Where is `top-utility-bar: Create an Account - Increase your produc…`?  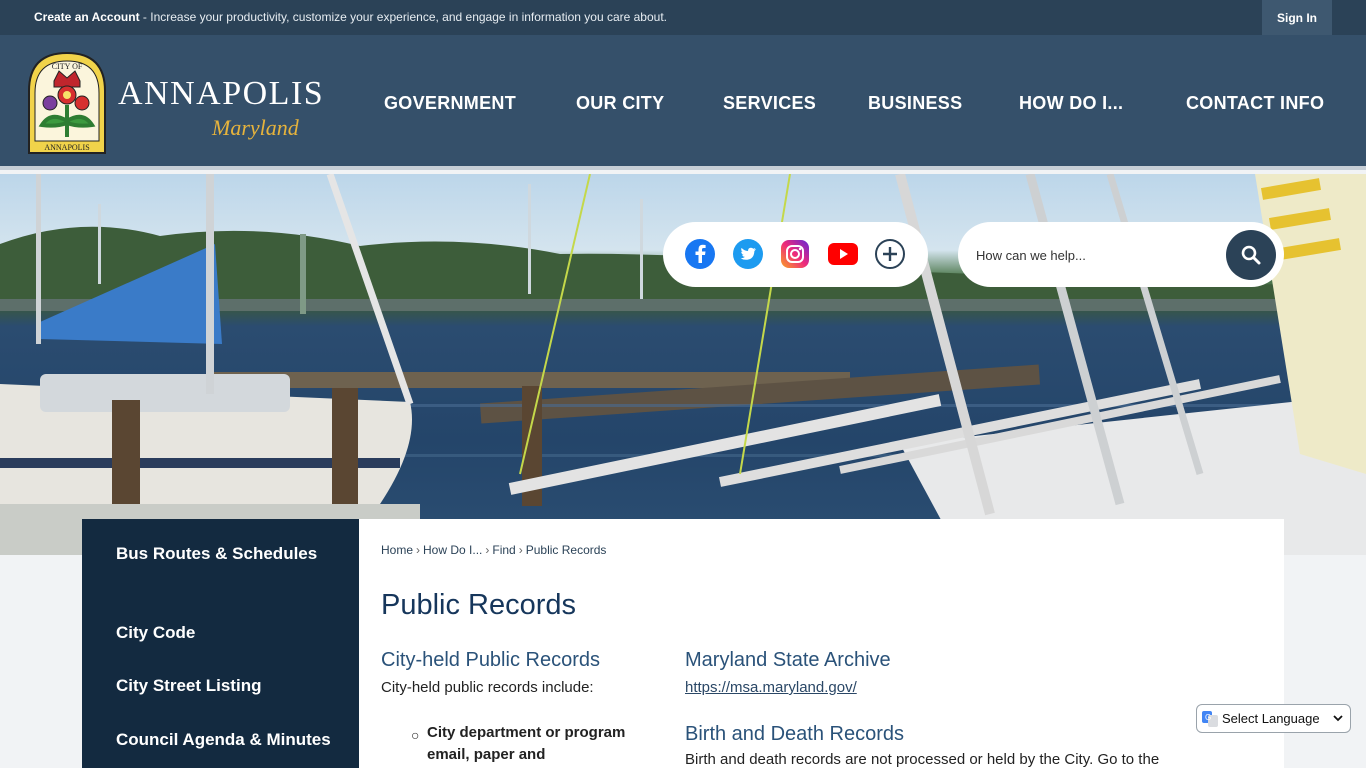
top-utility-bar: Create an Account - Increase your produc… is located at coordinates (683, 17).